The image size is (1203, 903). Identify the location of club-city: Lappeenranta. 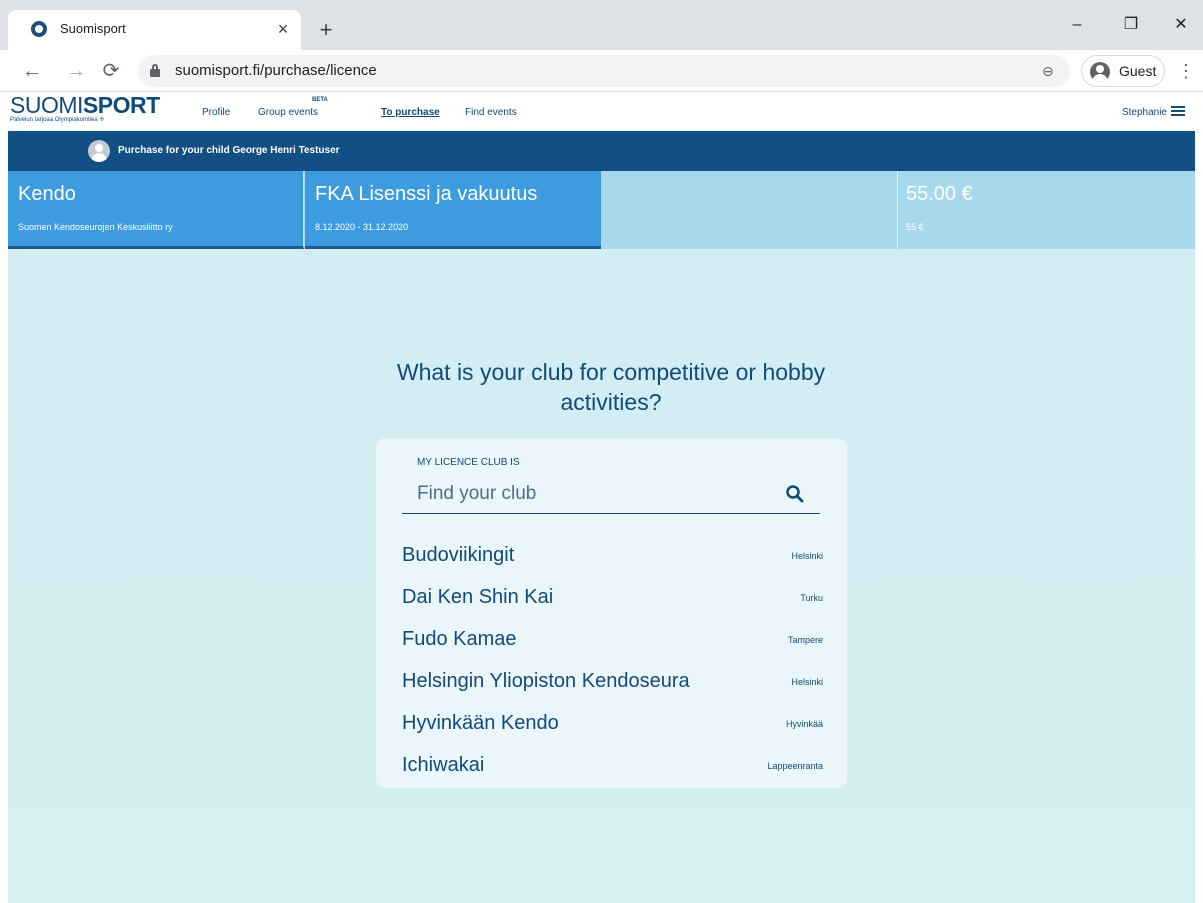
(795, 766).